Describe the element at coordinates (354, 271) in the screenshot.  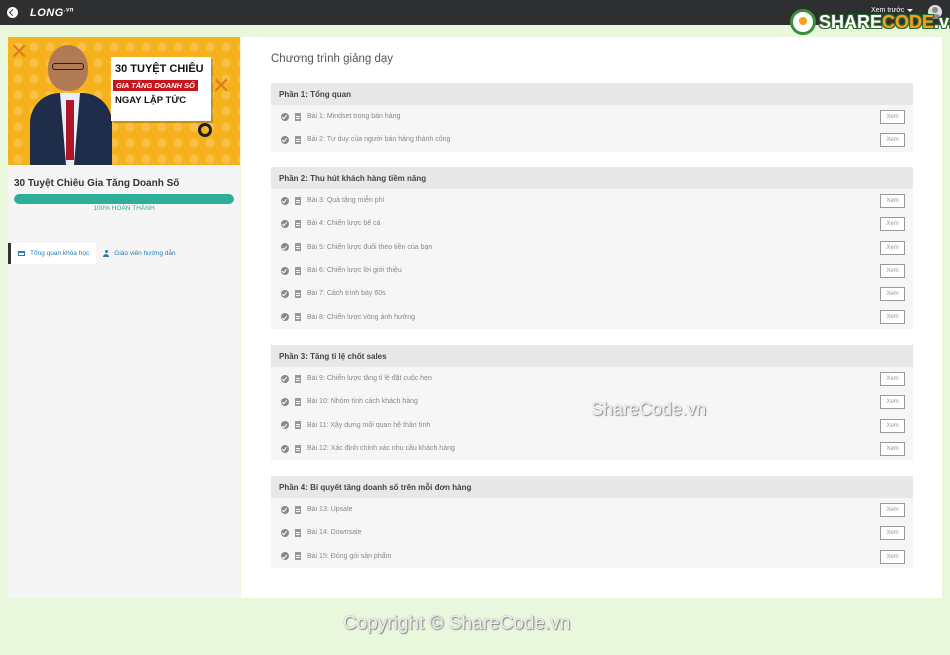
I see `lesson-title: Bài 6: Chiến lược lời giới thiệu` at that location.